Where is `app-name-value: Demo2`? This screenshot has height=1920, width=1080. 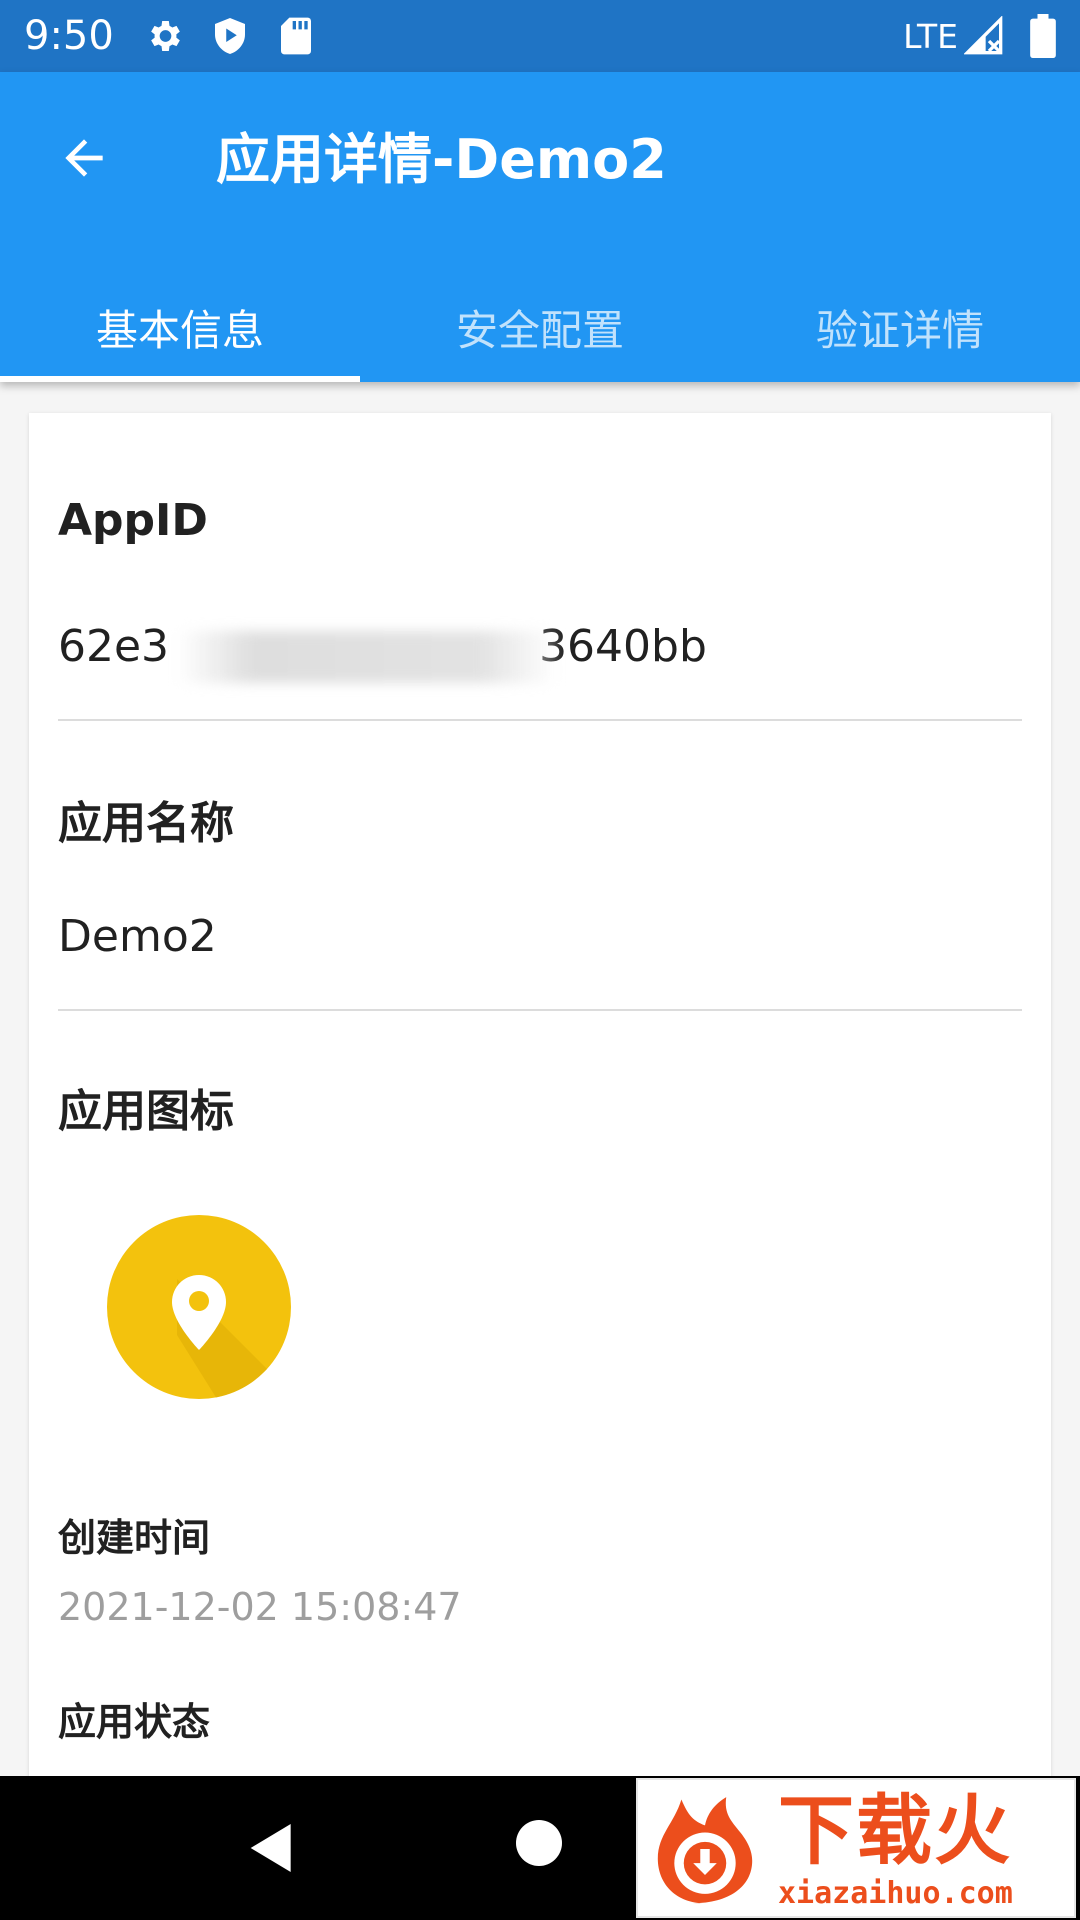
app-name-value: Demo2 is located at coordinates (137, 936).